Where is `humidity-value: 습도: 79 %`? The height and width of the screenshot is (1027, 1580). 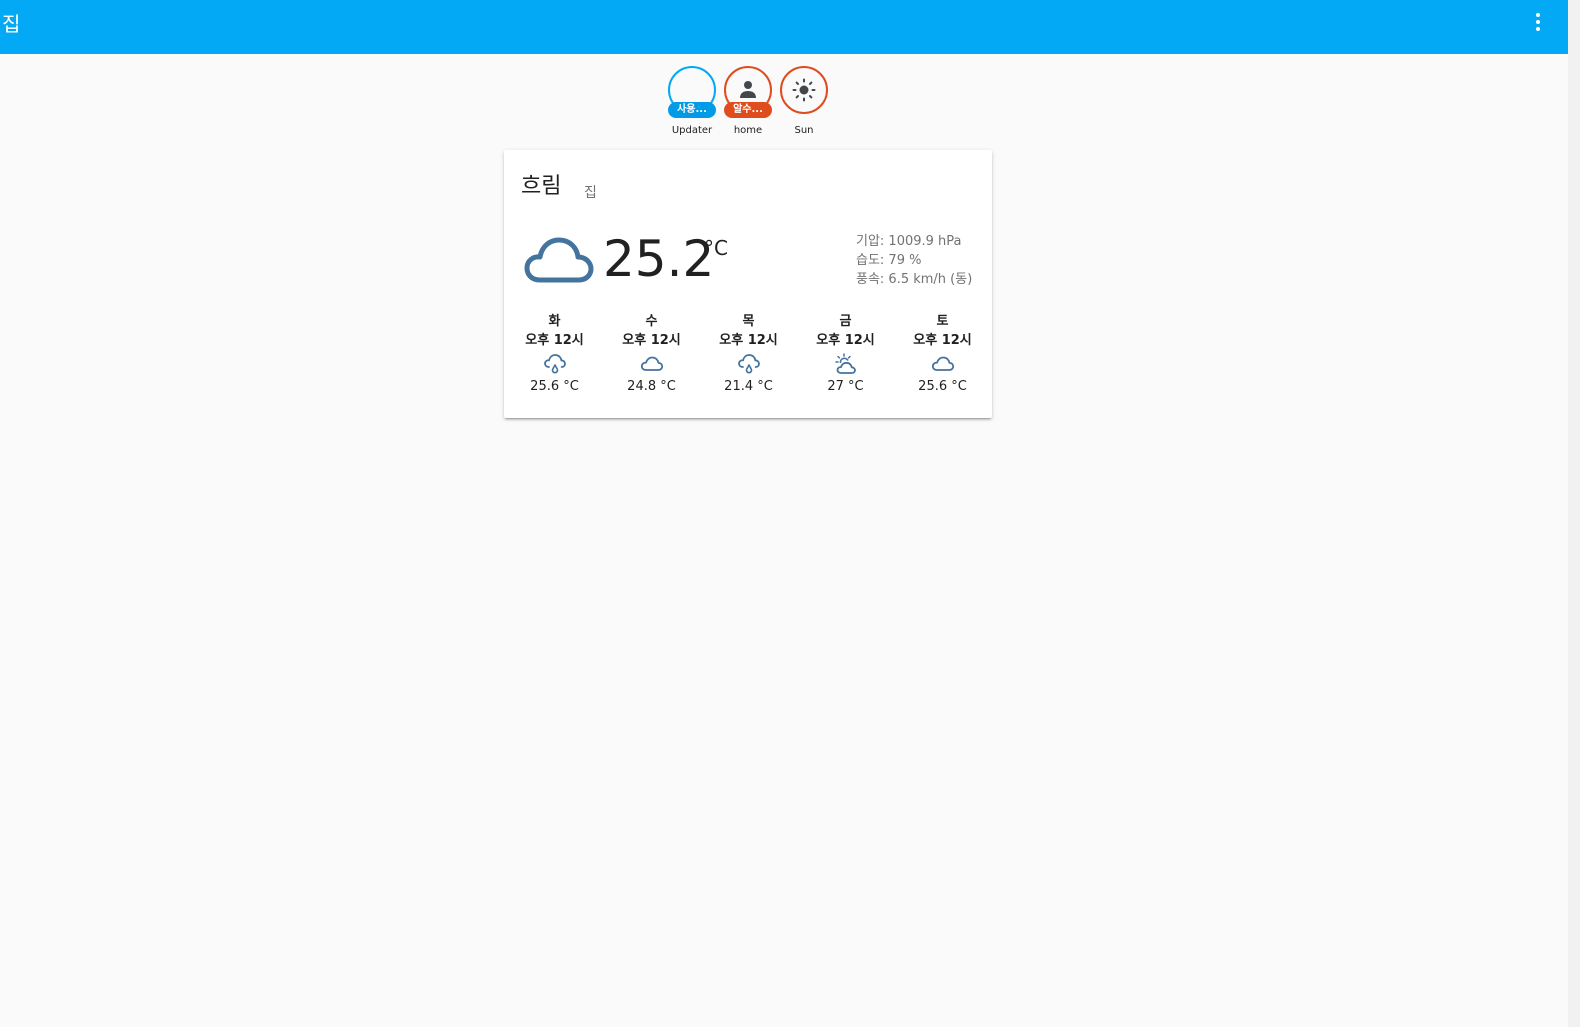 humidity-value: 습도: 79 % is located at coordinates (889, 260).